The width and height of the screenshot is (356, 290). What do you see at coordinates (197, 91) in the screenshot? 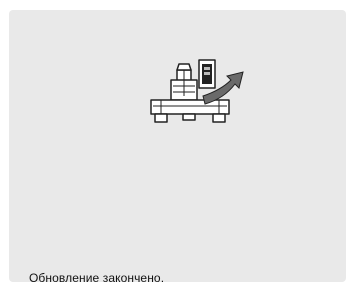
I see `machine-update-icon` at bounding box center [197, 91].